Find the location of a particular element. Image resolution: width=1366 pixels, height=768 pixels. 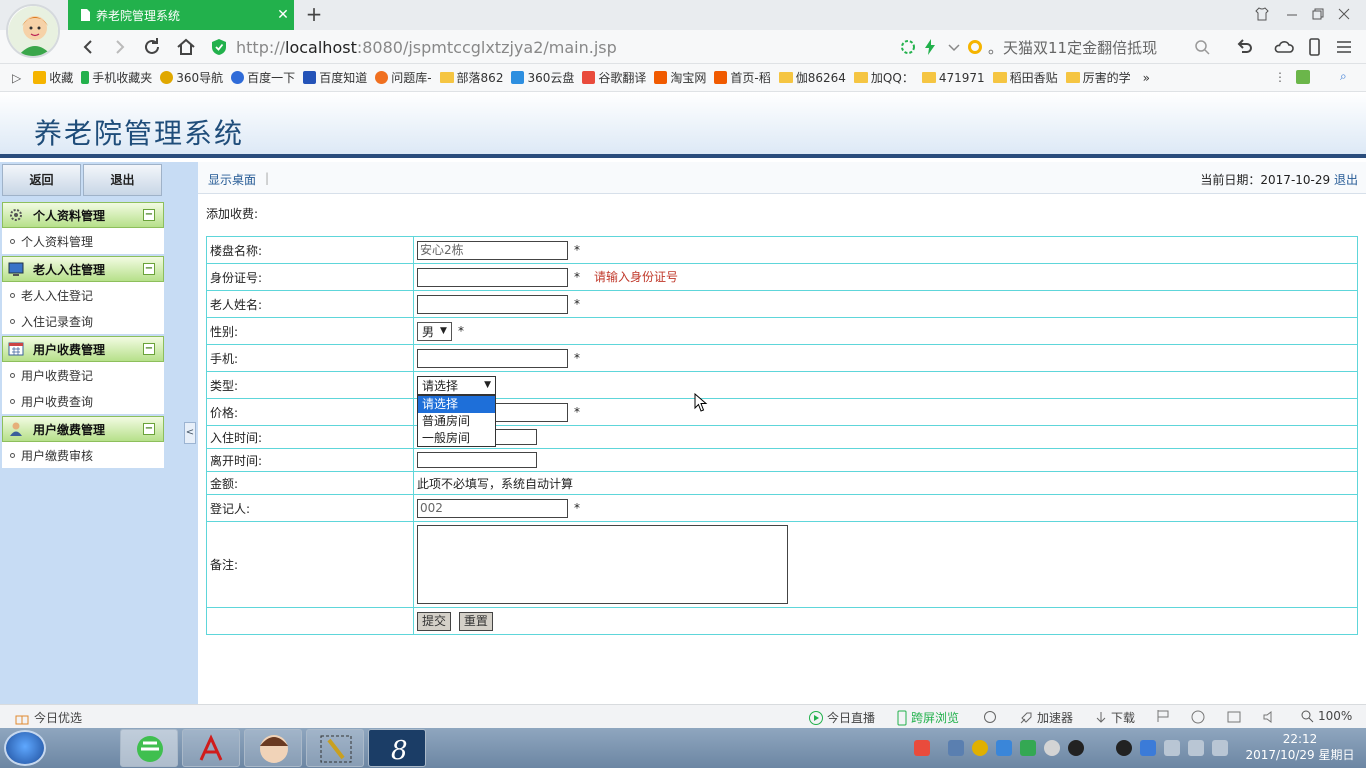

zoom-level: 100% is located at coordinates (1326, 716).